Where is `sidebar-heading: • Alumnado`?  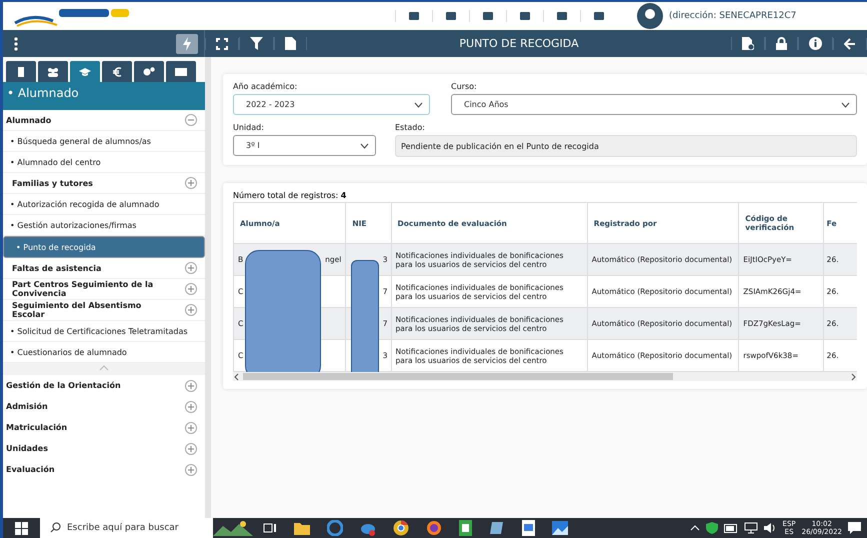
sidebar-heading: • Alumnado is located at coordinates (104, 96).